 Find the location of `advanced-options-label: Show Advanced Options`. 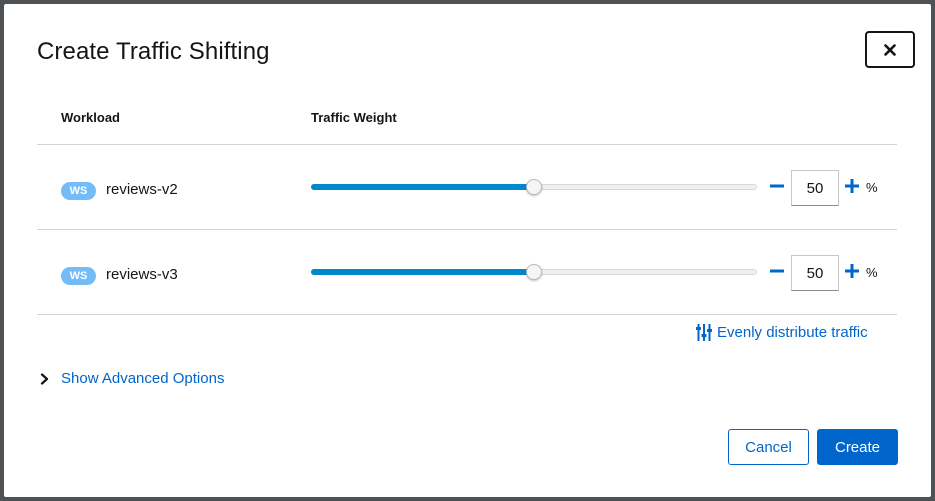

advanced-options-label: Show Advanced Options is located at coordinates (143, 378).